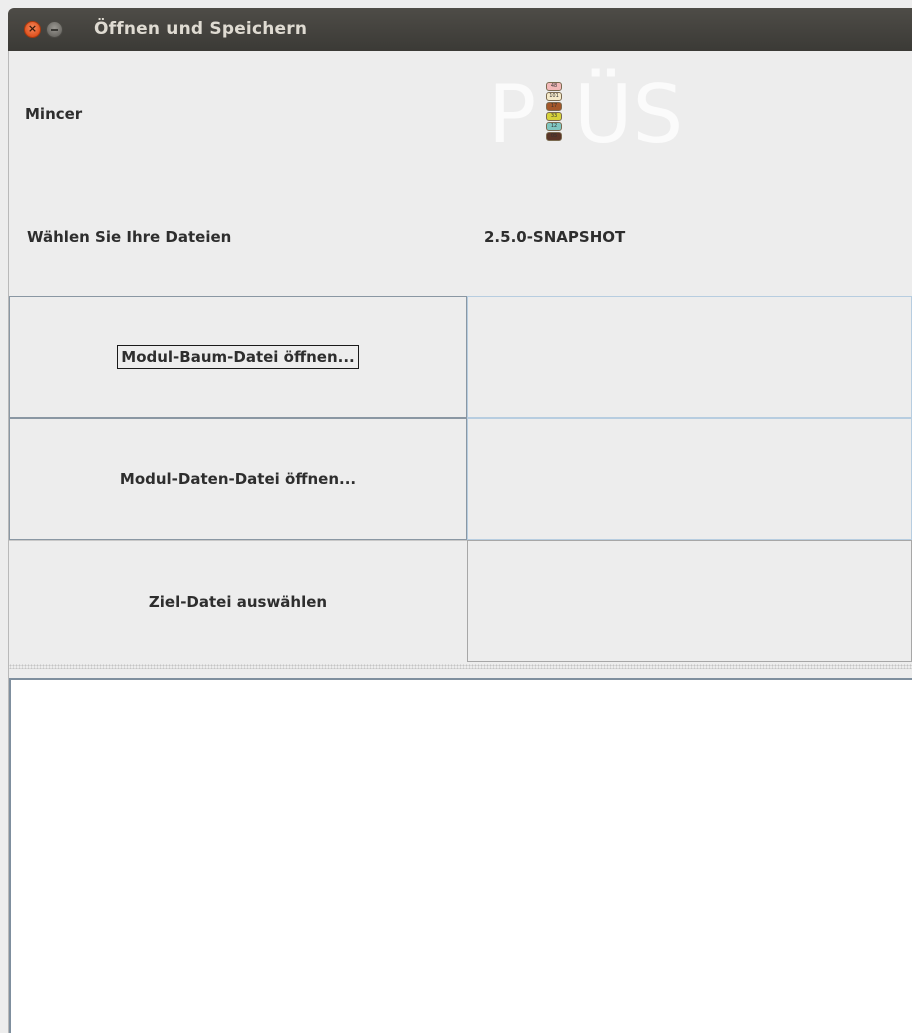 The height and width of the screenshot is (1033, 912). I want to click on logo-chip: 48, so click(554, 86).